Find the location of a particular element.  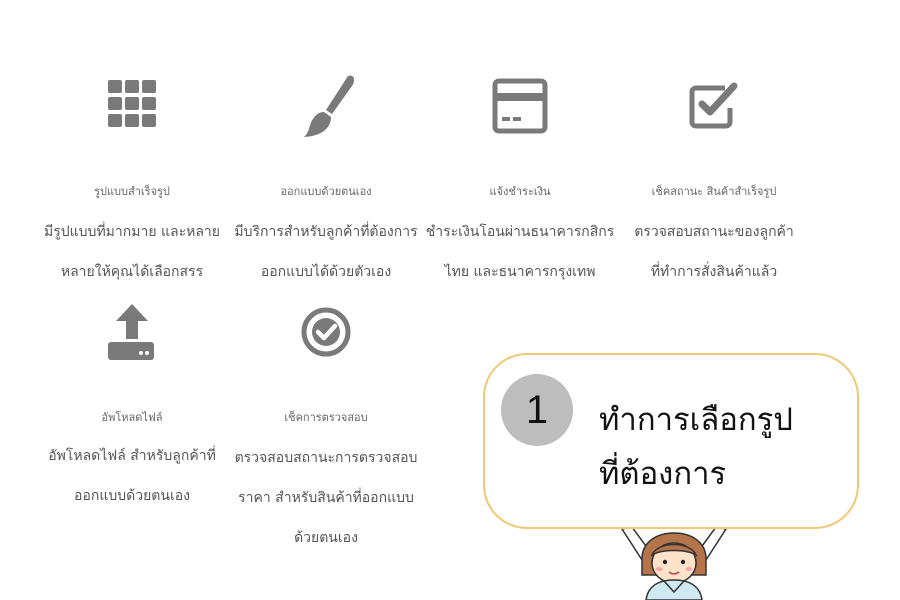

feature-description-line: ตรวจสอบสถานะการตรวจสอบ is located at coordinates (326, 458).